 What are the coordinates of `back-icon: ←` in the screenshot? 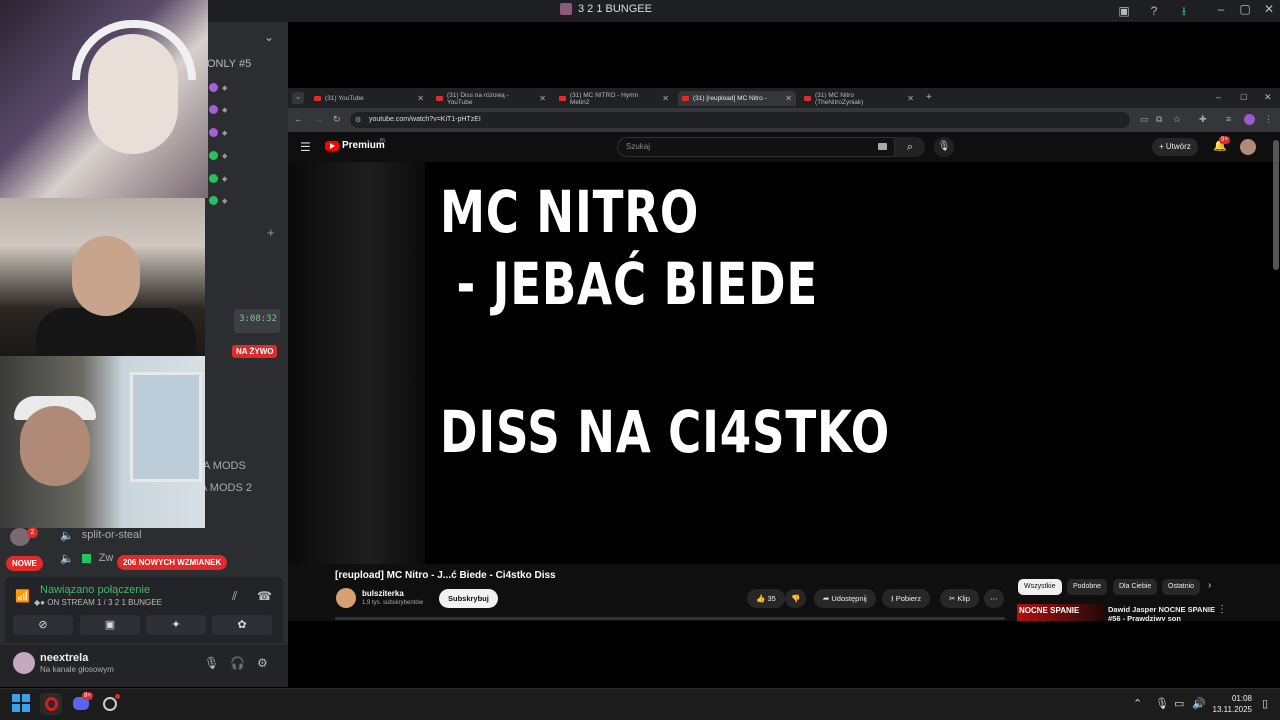 It's located at (298, 119).